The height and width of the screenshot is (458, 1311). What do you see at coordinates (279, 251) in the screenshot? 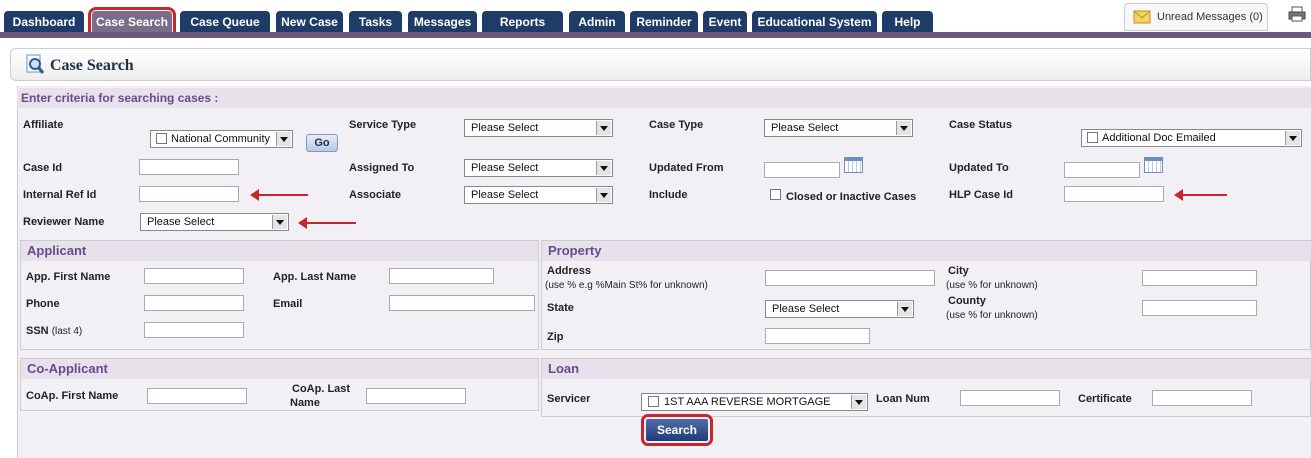
I see `applicant-header: Applicant` at bounding box center [279, 251].